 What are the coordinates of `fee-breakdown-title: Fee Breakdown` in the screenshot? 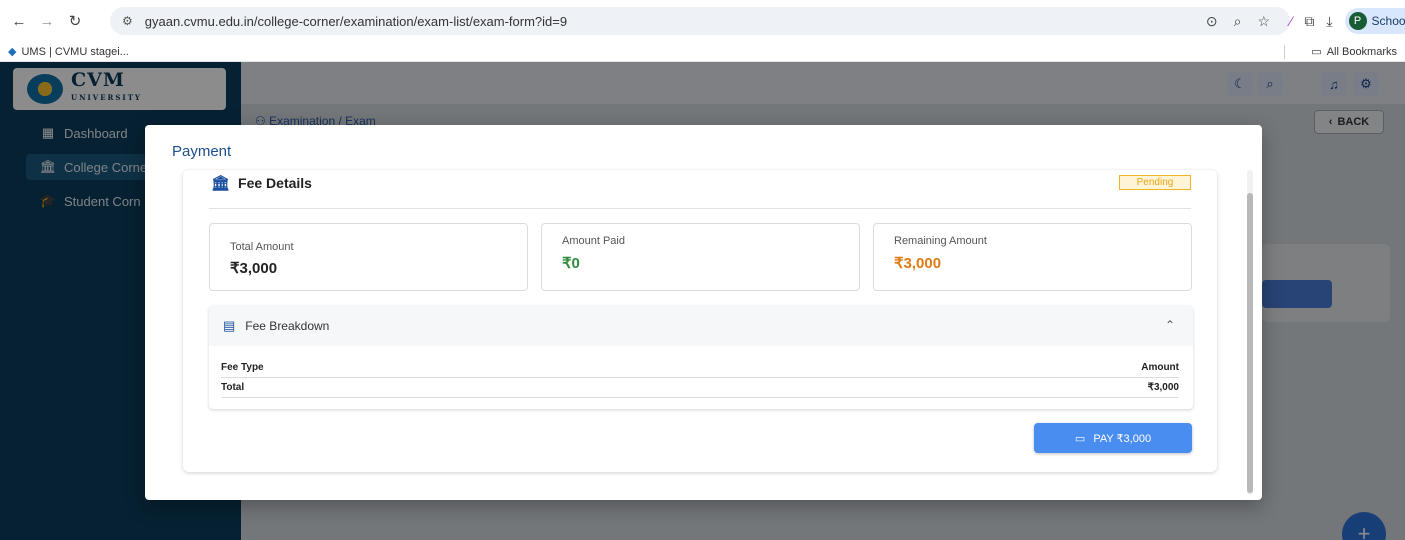 It's located at (287, 326).